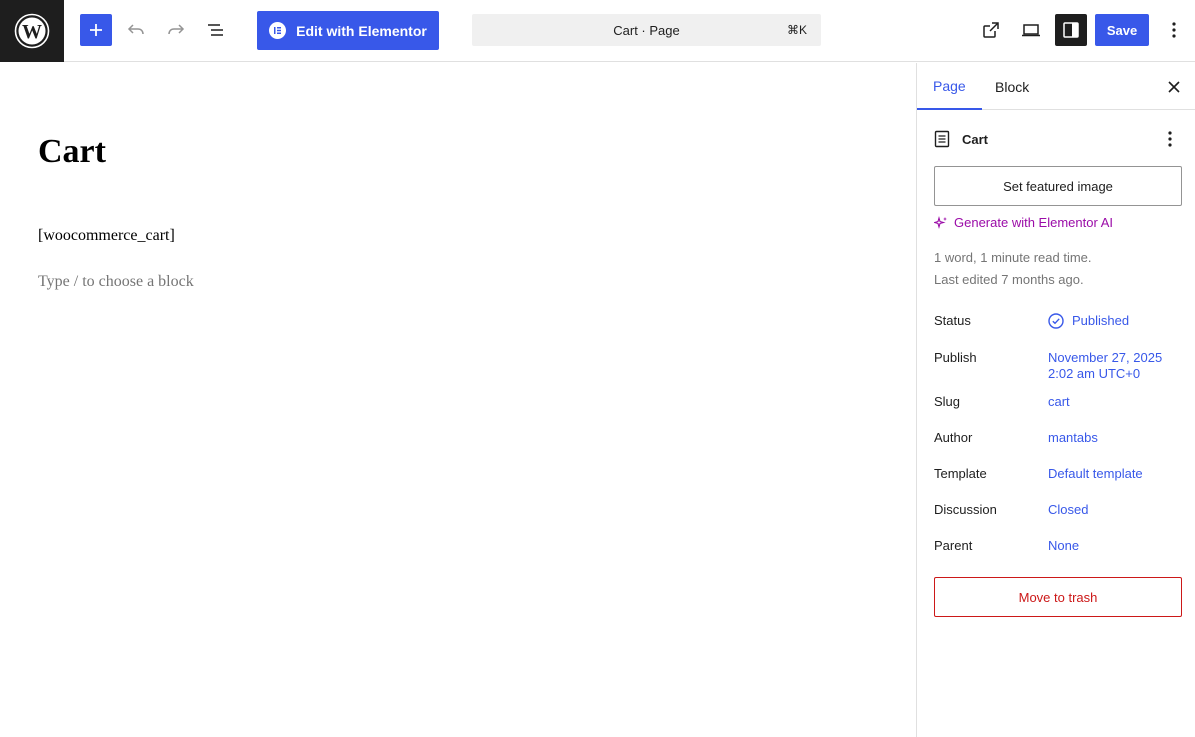  What do you see at coordinates (955, 357) in the screenshot?
I see `publish-label: Publish` at bounding box center [955, 357].